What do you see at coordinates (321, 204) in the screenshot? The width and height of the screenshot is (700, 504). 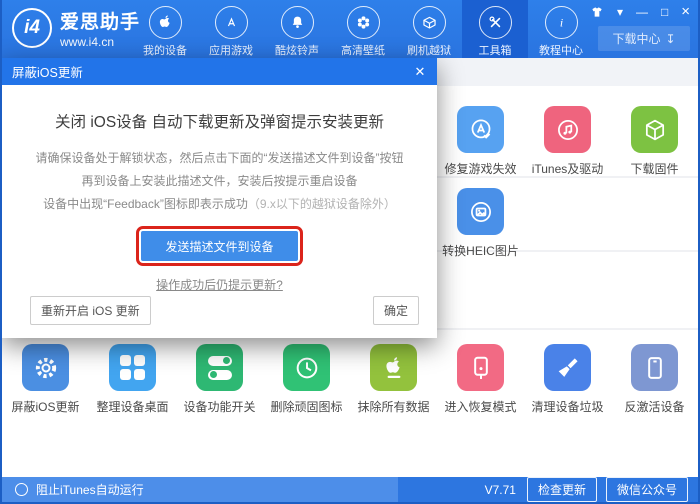 I see `instruction-note: （9.x以下的越狱设备除外）` at bounding box center [321, 204].